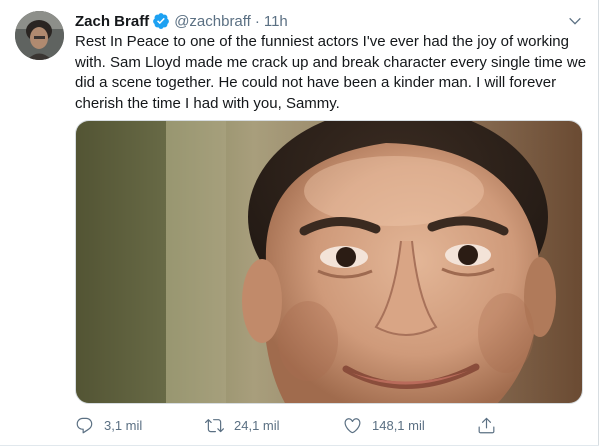 Image resolution: width=599 pixels, height=446 pixels. I want to click on reply-button: 3,1 mil, so click(108, 425).